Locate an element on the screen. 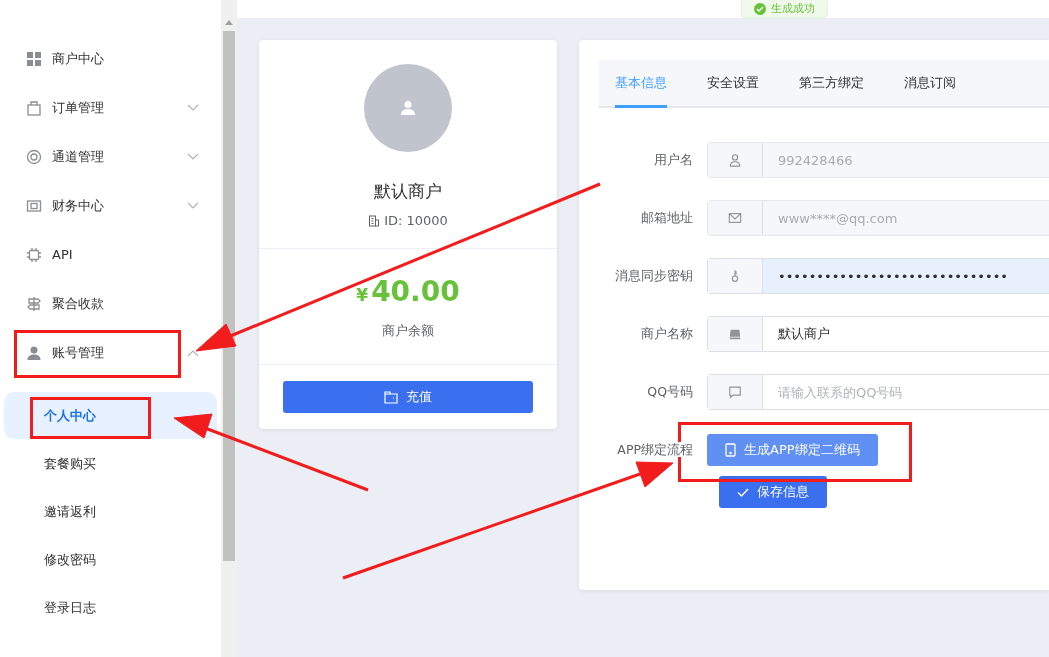  field-label: QQ号码 is located at coordinates (670, 392).